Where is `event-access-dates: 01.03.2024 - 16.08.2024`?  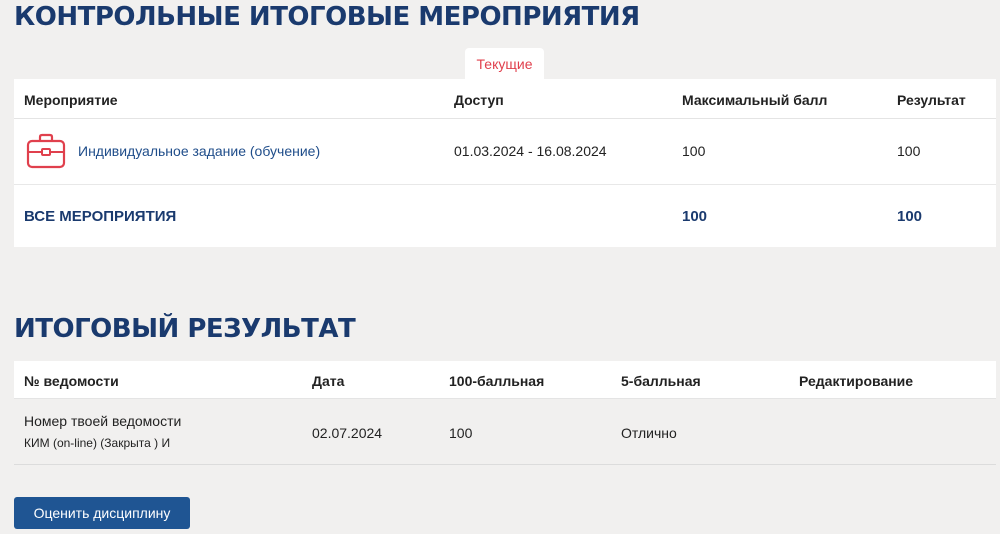 event-access-dates: 01.03.2024 - 16.08.2024 is located at coordinates (530, 151).